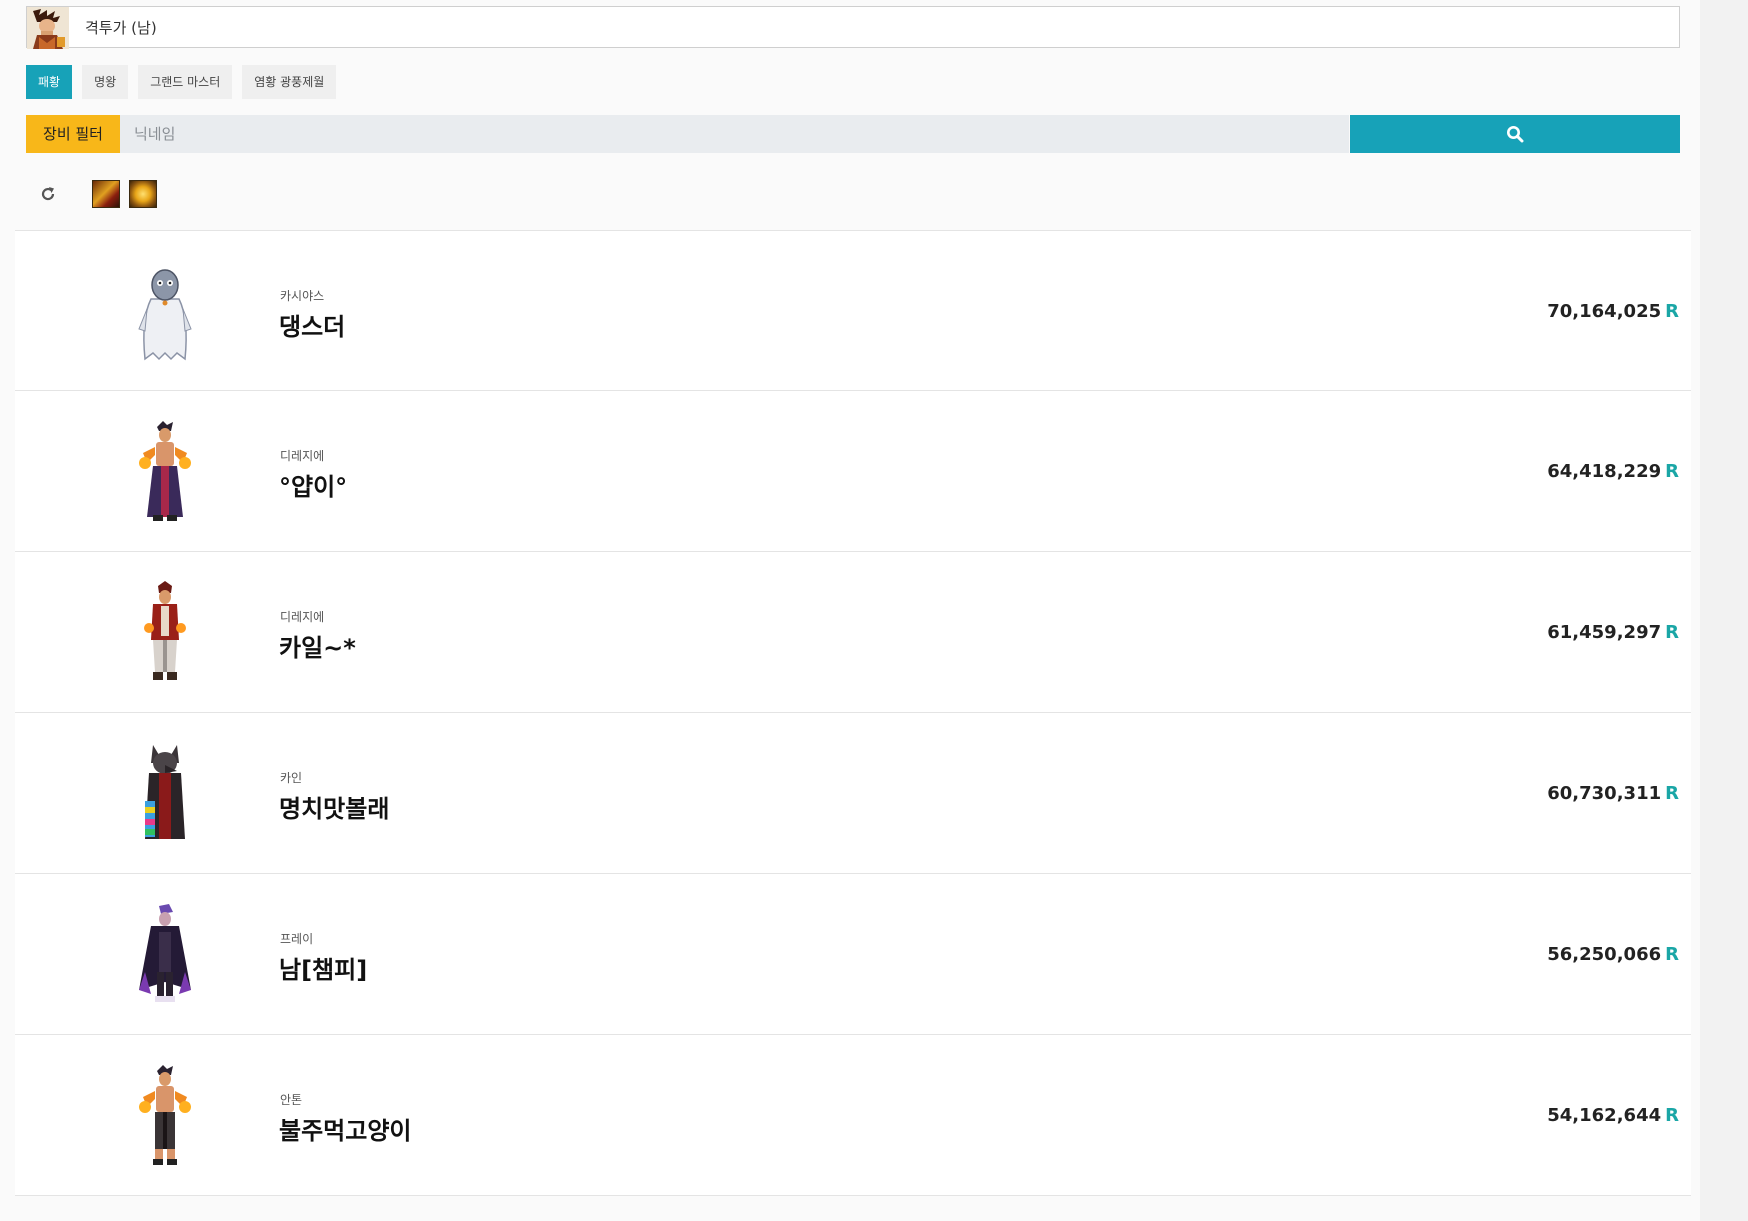 The image size is (1748, 1221). I want to click on class-name: 격투가 (남), so click(121, 28).